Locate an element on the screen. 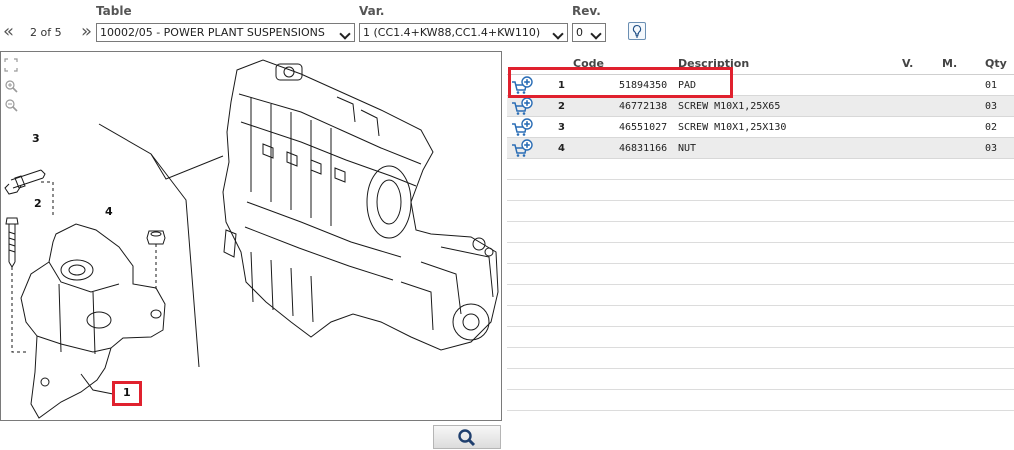 The image size is (1014, 450). col-v: V. is located at coordinates (907, 63).